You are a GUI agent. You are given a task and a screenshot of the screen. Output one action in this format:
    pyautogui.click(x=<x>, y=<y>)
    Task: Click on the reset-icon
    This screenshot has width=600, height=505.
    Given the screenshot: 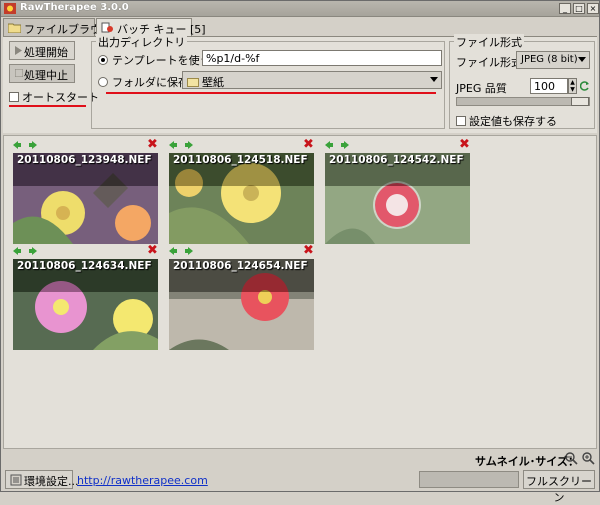 What is the action you would take?
    pyautogui.click(x=585, y=85)
    